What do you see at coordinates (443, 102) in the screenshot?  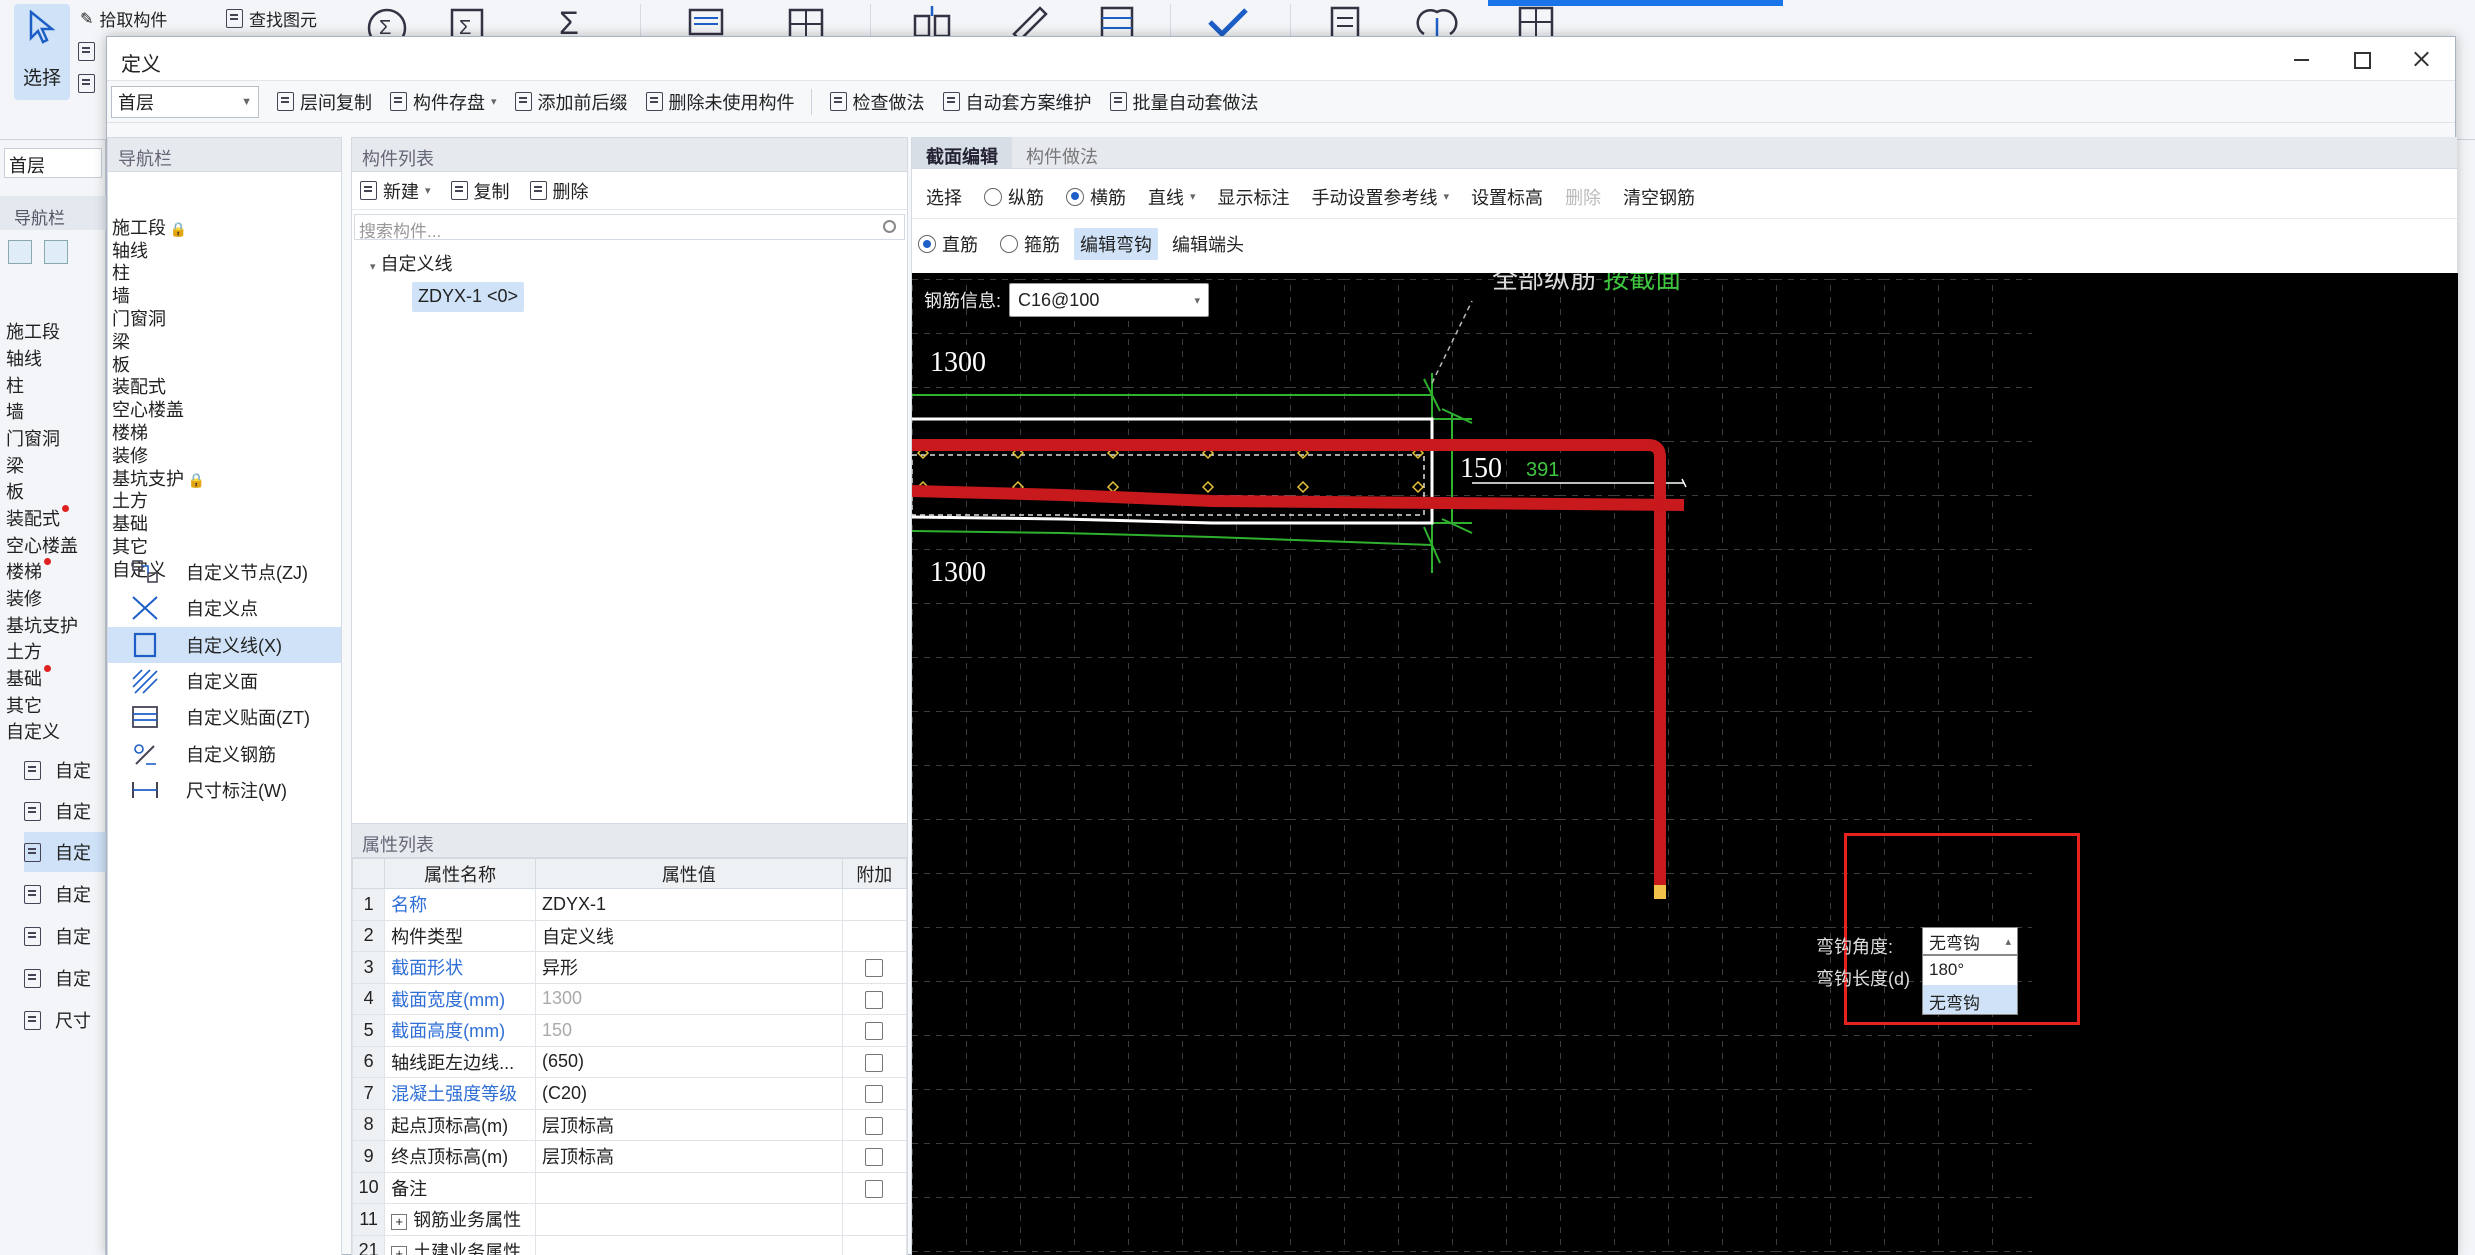 I see `toolbar-button-1: 构件存盘 ▾` at bounding box center [443, 102].